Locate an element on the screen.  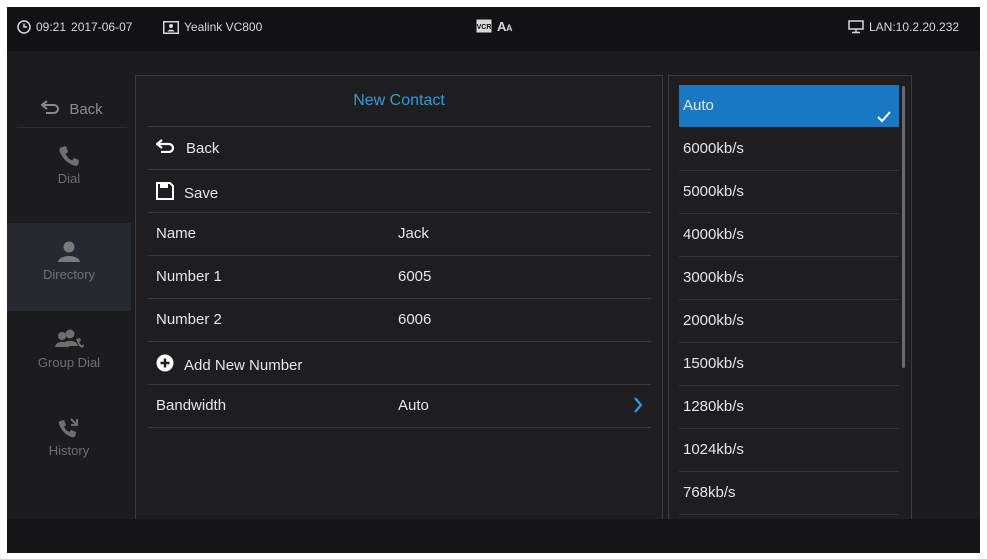
vcr-icon: VCR is located at coordinates (484, 26).